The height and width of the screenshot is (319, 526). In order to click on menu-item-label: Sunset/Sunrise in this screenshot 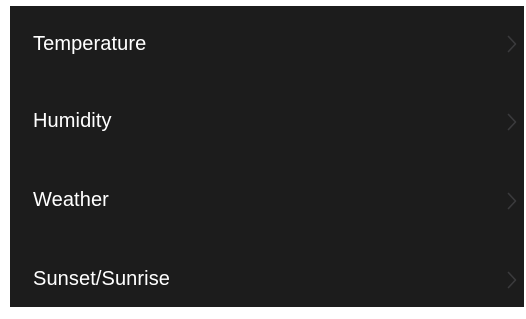, I will do `click(102, 279)`.